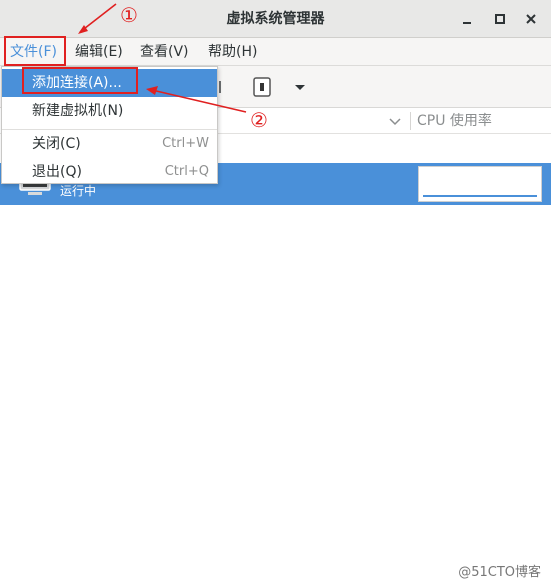  What do you see at coordinates (162, 58) in the screenshot?
I see `annotation-arrows` at bounding box center [162, 58].